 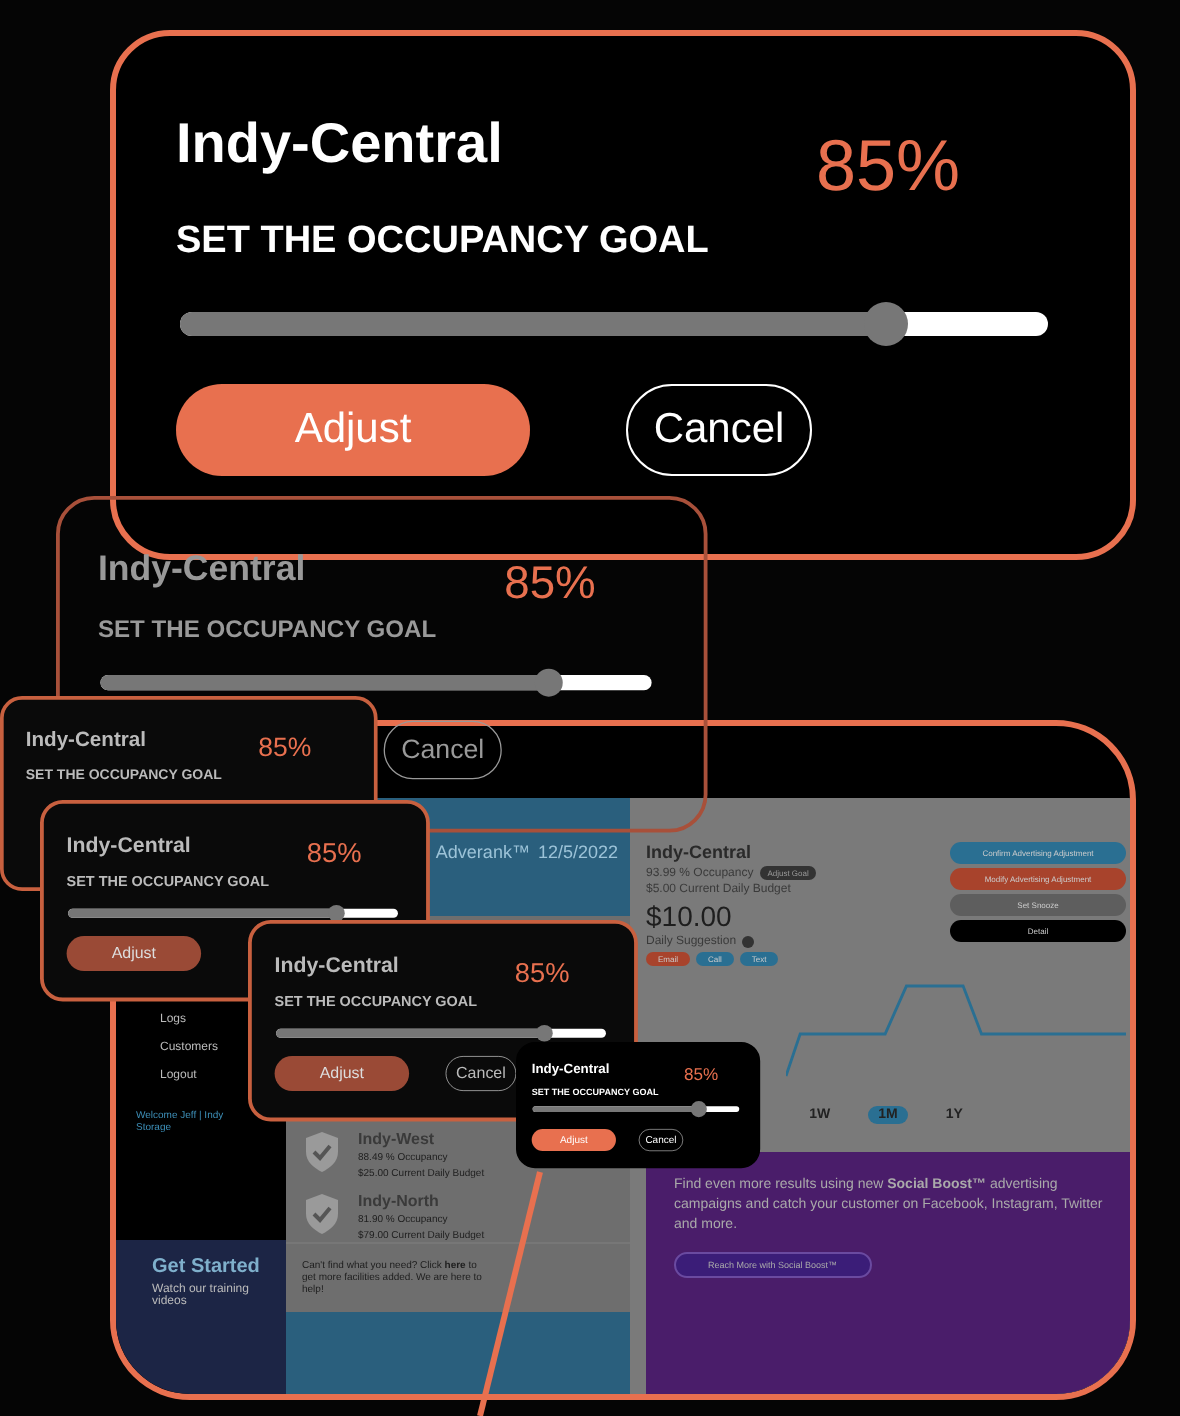 What do you see at coordinates (353, 430) in the screenshot?
I see `adjust-button: Adjust` at bounding box center [353, 430].